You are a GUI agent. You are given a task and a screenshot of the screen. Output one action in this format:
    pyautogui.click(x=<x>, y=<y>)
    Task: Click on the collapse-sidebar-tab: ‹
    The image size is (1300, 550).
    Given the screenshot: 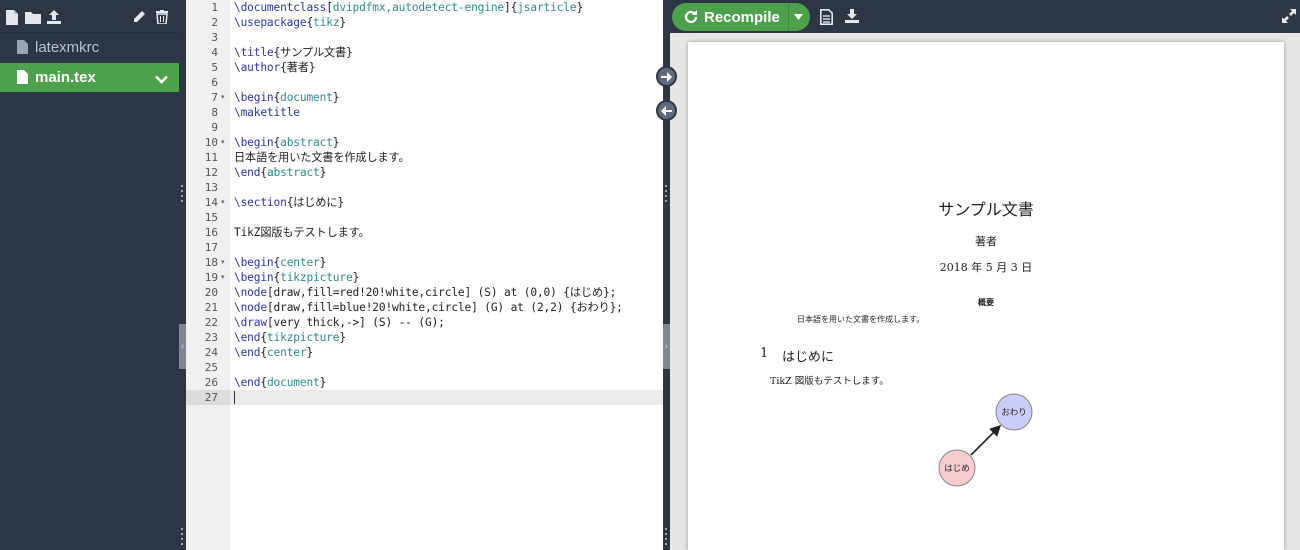 What is the action you would take?
    pyautogui.click(x=182, y=346)
    